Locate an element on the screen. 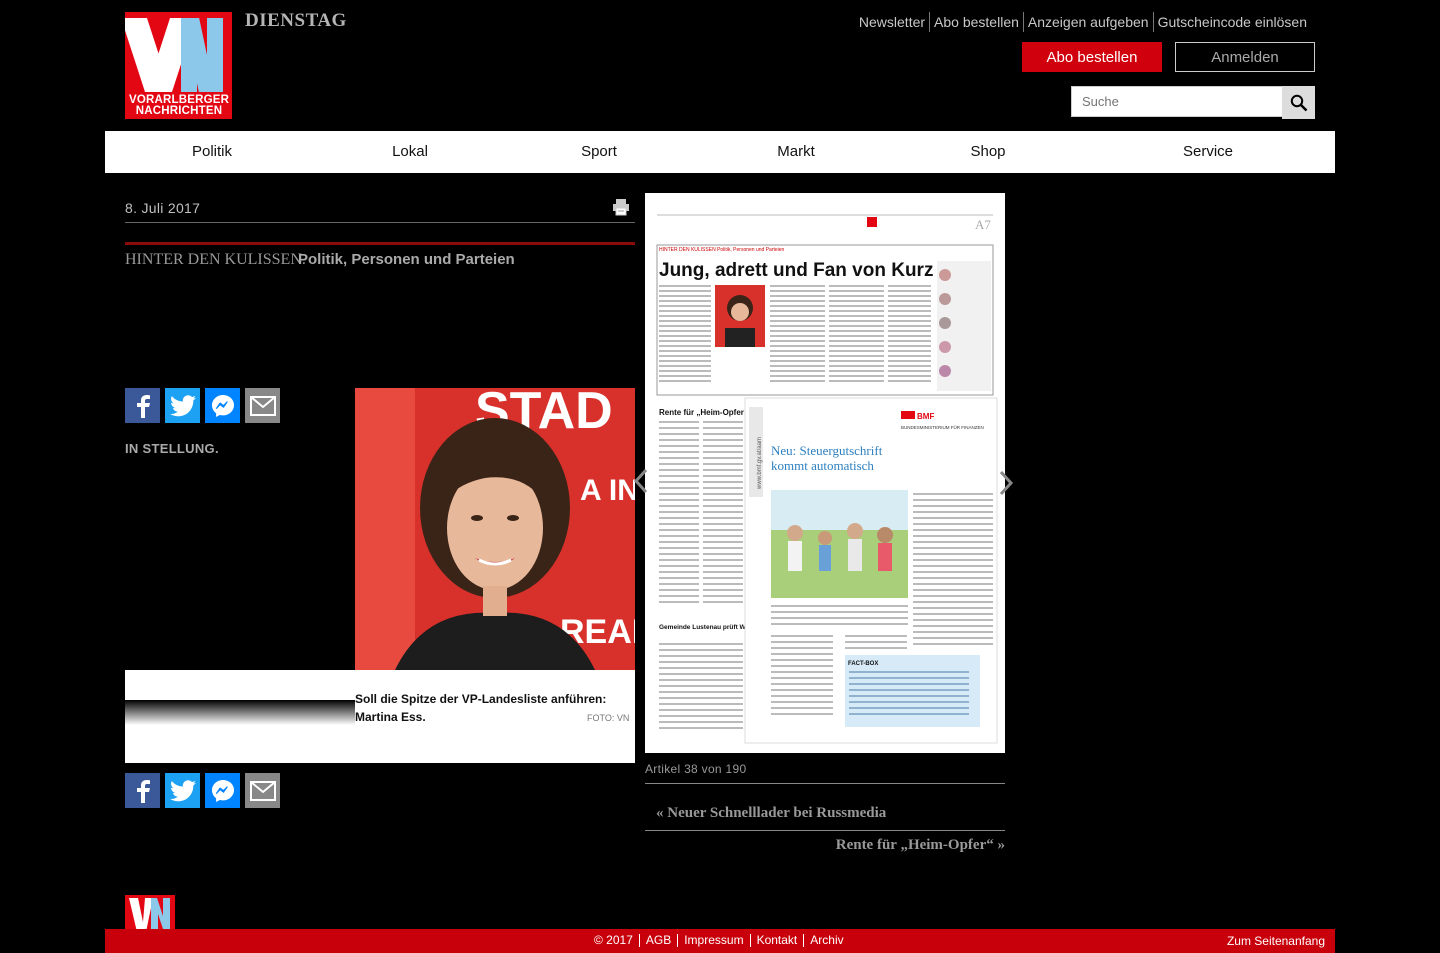 This screenshot has width=1440, height=953. abo-button: Abo bestellen is located at coordinates (1092, 57).